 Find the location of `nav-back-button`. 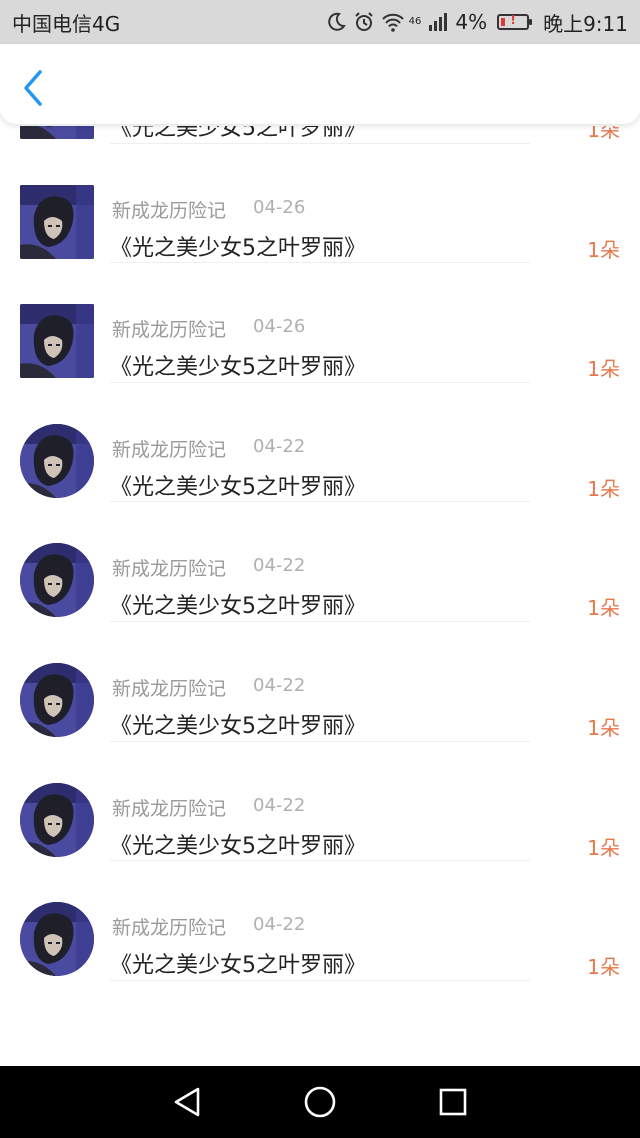

nav-back-button is located at coordinates (187, 1102).